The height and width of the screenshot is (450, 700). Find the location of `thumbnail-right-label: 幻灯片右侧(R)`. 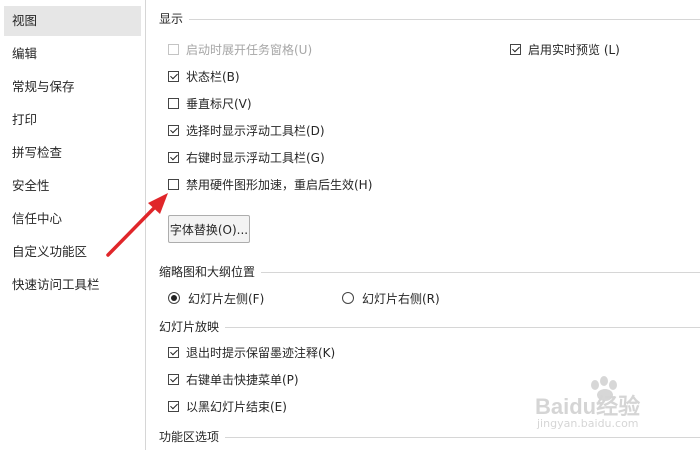

thumbnail-right-label: 幻灯片右侧(R) is located at coordinates (401, 298).